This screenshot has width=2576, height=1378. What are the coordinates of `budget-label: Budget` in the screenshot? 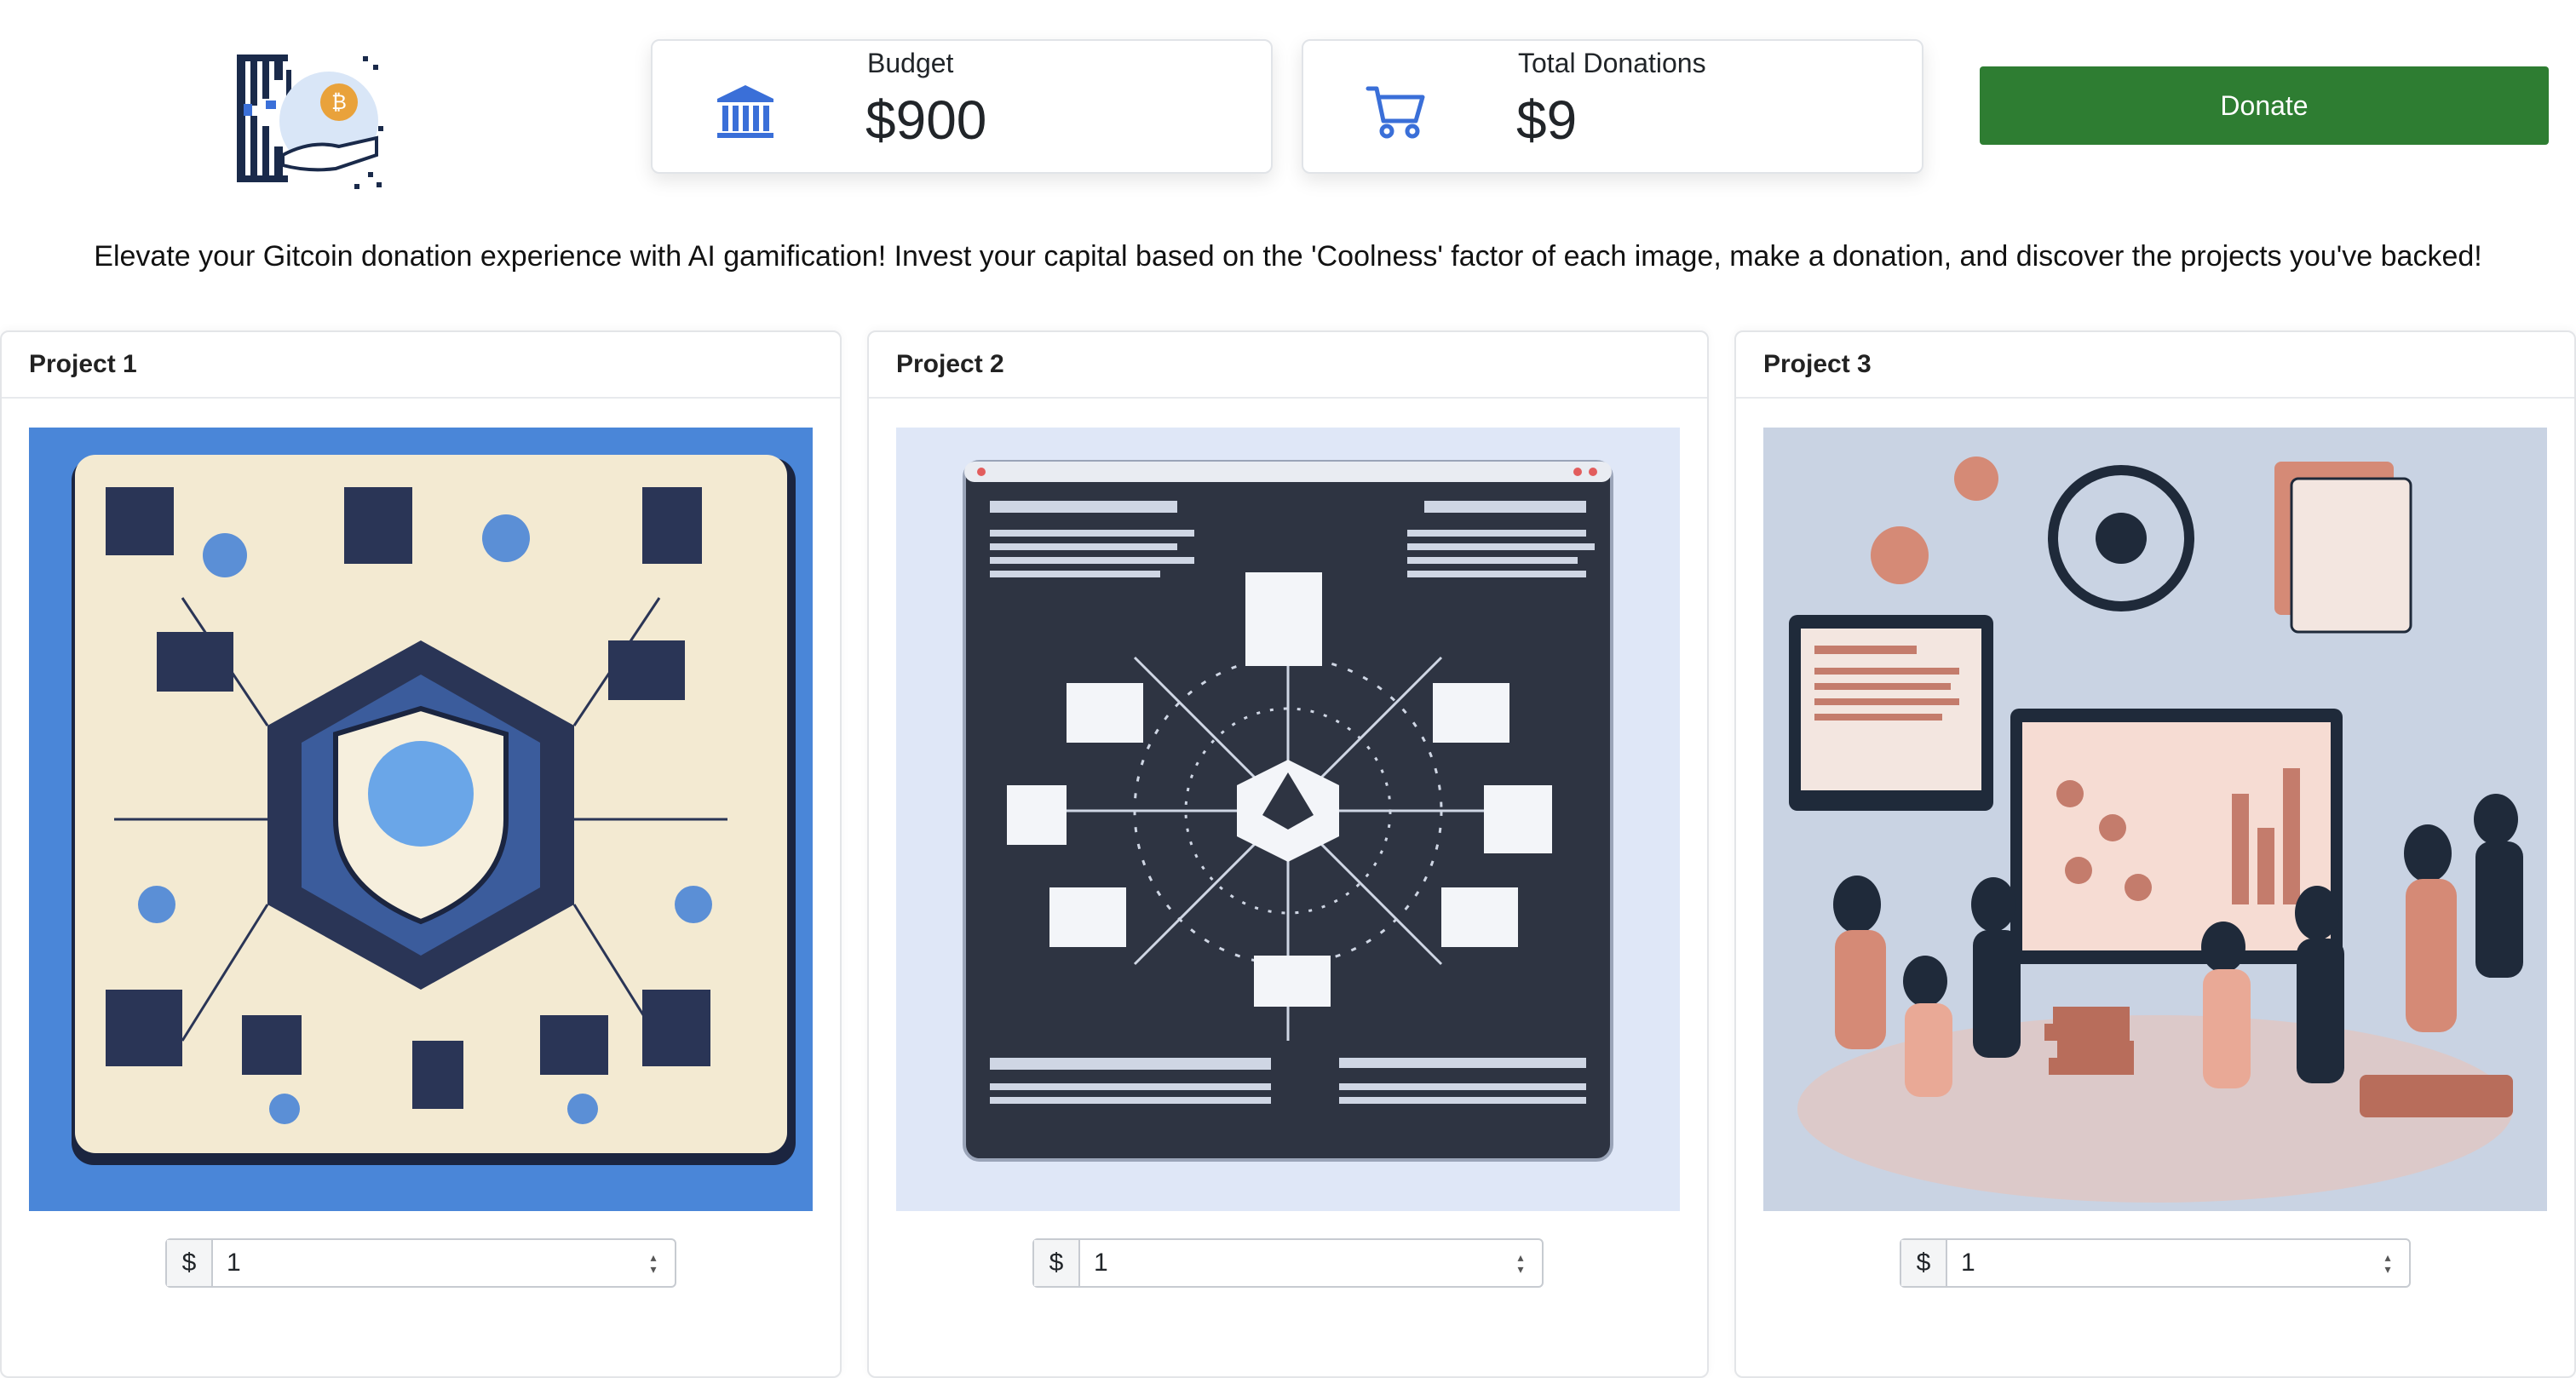 It's located at (911, 63).